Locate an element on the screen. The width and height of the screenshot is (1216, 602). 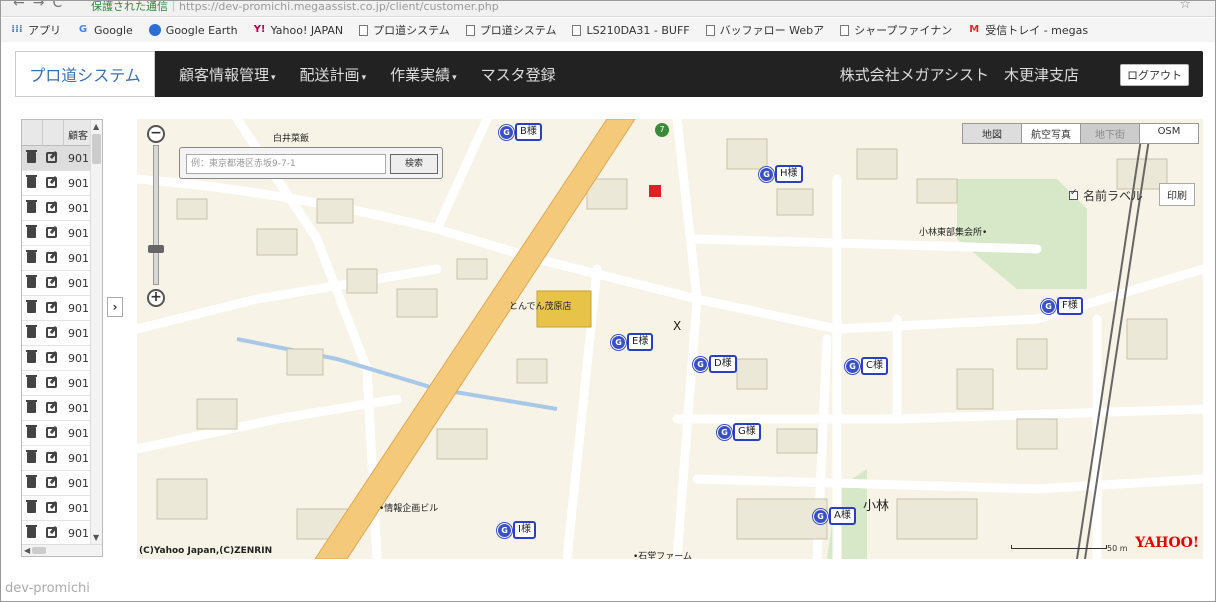
vertical-scrollbar: ▲ ▼ is located at coordinates (96, 338).